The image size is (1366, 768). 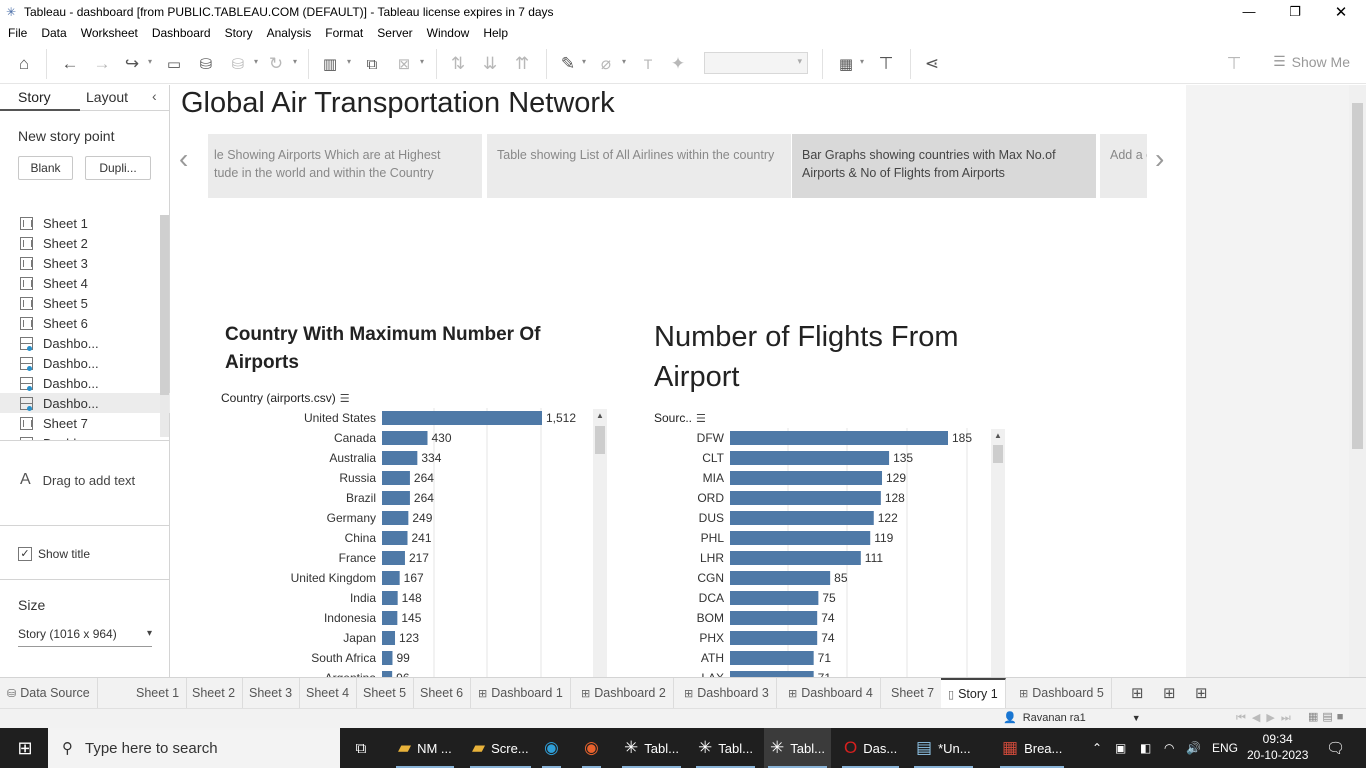 I want to click on replay-icon: ↪, so click(x=132, y=64).